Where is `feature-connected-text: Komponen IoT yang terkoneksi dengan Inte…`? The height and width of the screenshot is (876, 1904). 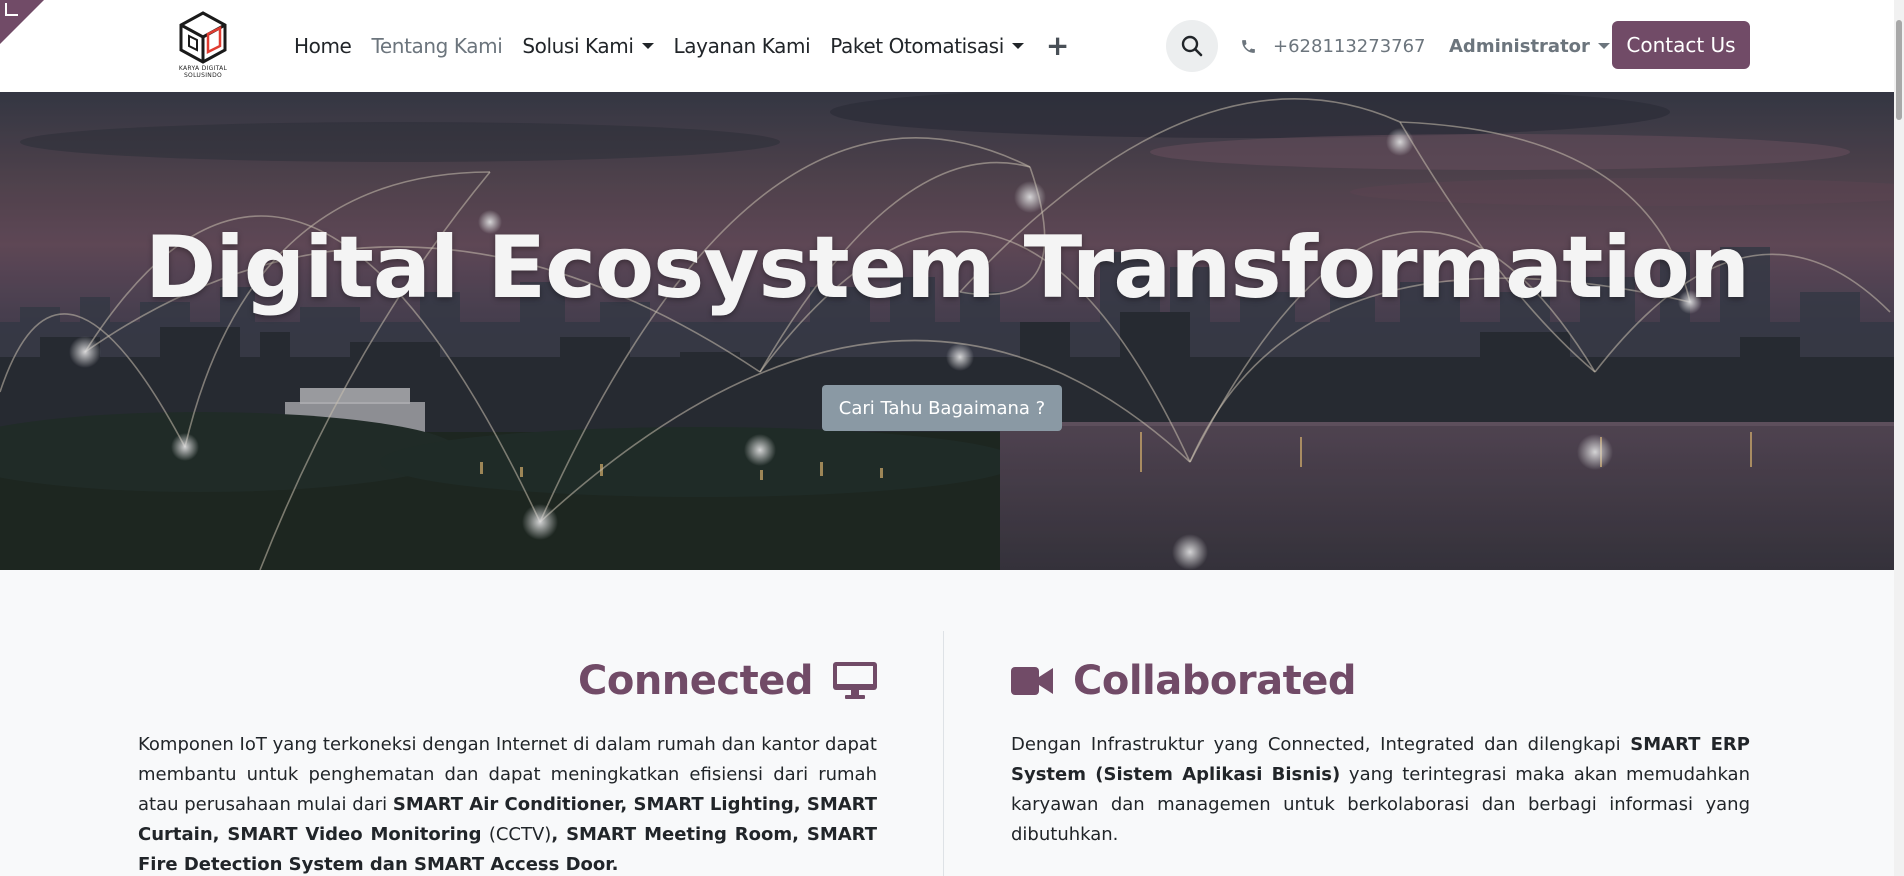 feature-connected-text: Komponen IoT yang terkoneksi dengan Inte… is located at coordinates (507, 803).